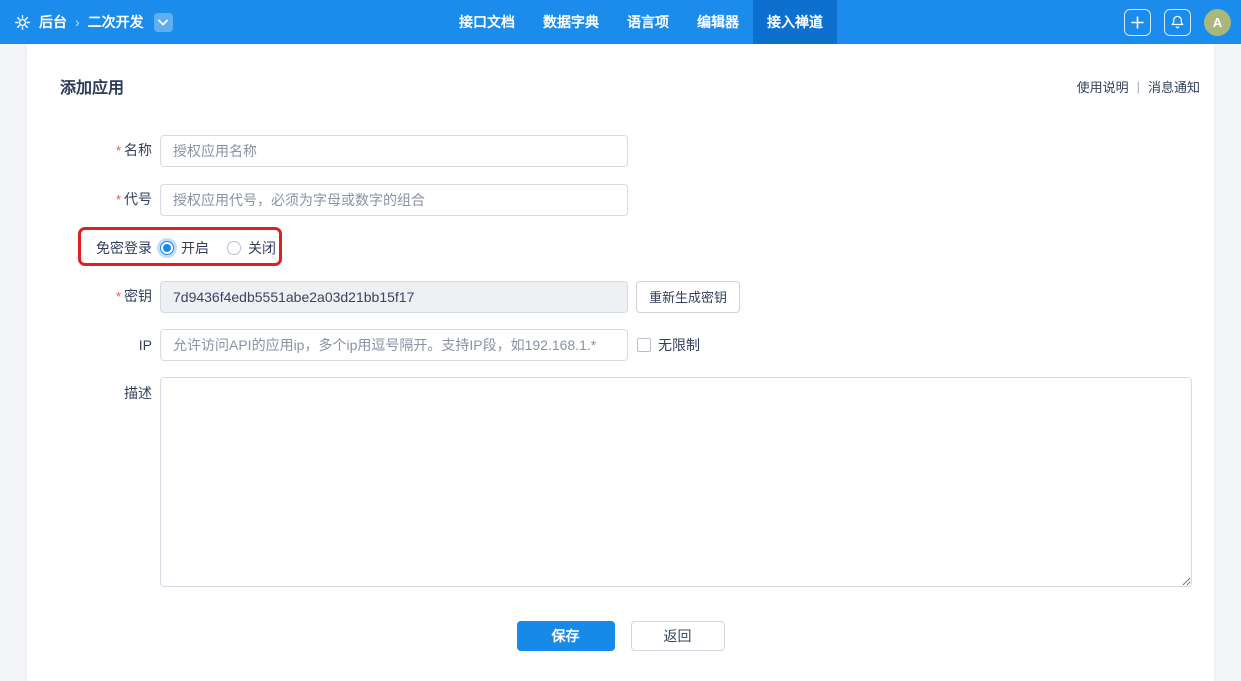  I want to click on save-button: 保存, so click(565, 636).